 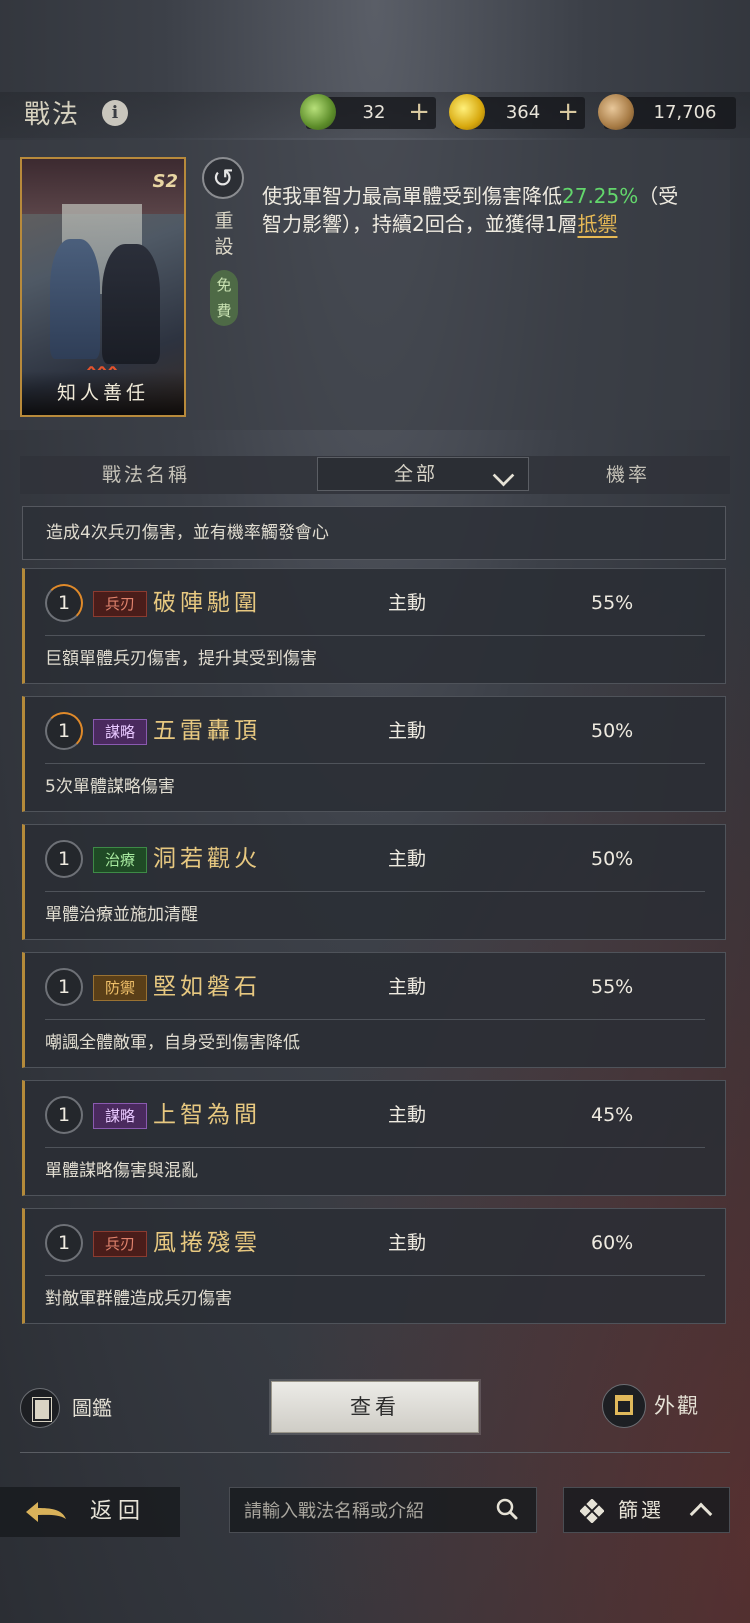 I want to click on list-item: 1 治療 洞若觀火 主動 50% 單體治療並施加清醒, so click(x=374, y=882).